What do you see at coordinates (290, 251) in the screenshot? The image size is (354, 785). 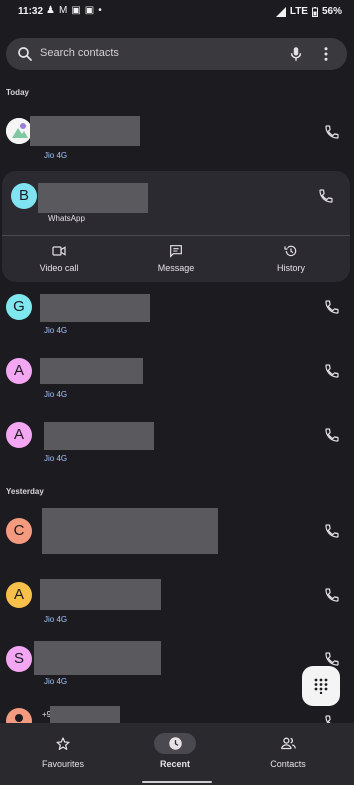 I see `history-icon` at bounding box center [290, 251].